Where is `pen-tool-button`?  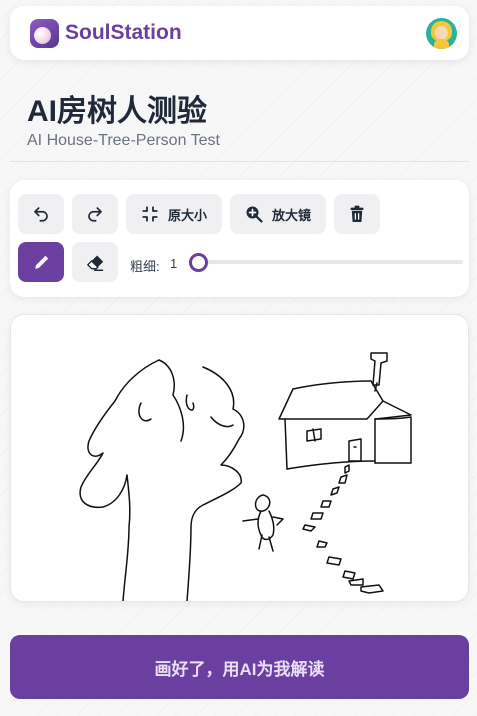
pen-tool-button is located at coordinates (41, 262).